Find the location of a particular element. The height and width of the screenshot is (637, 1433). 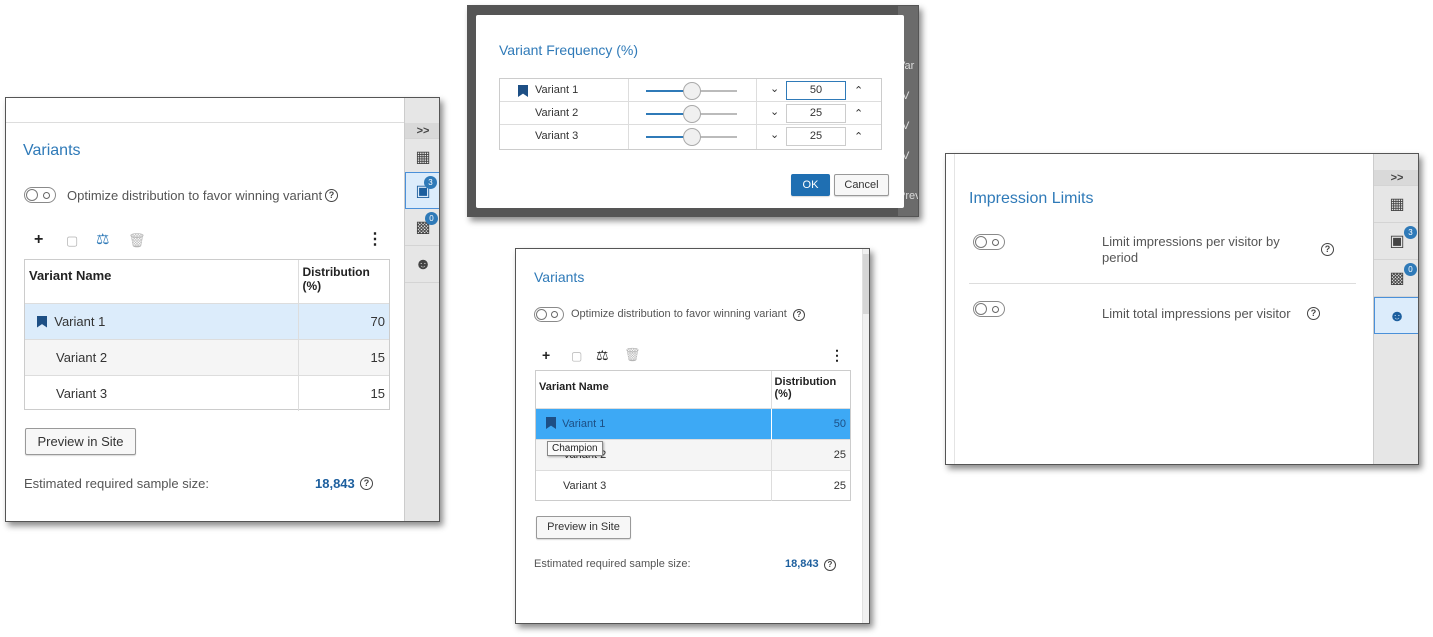

scrollbar is located at coordinates (865, 436).